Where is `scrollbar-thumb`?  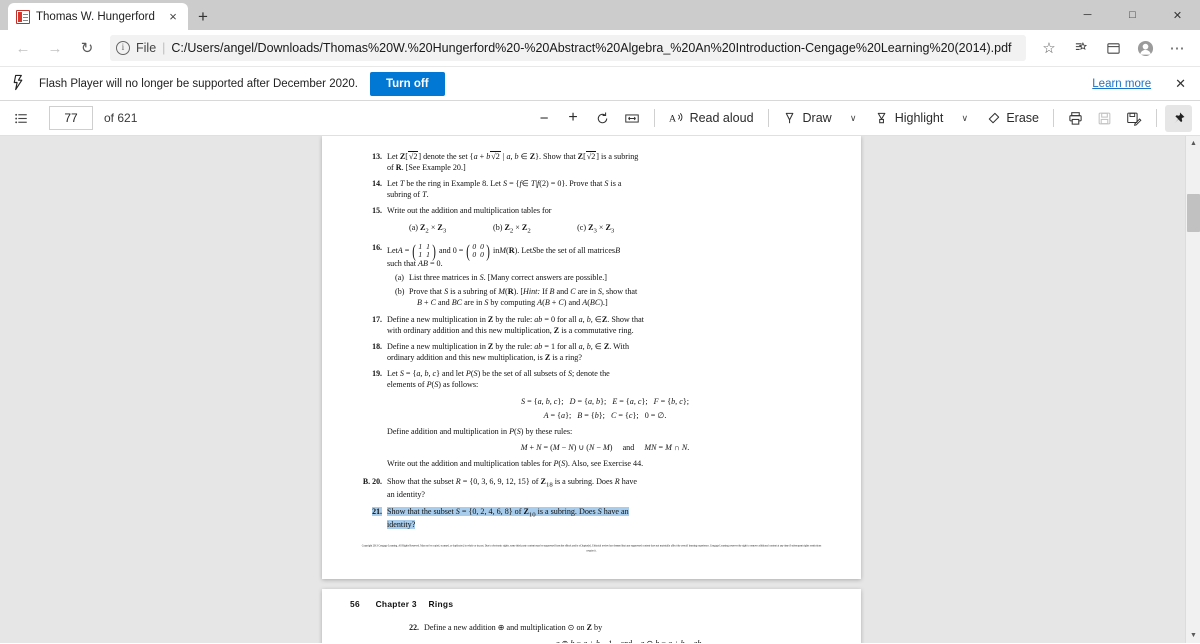
scrollbar-thumb is located at coordinates (1193, 213).